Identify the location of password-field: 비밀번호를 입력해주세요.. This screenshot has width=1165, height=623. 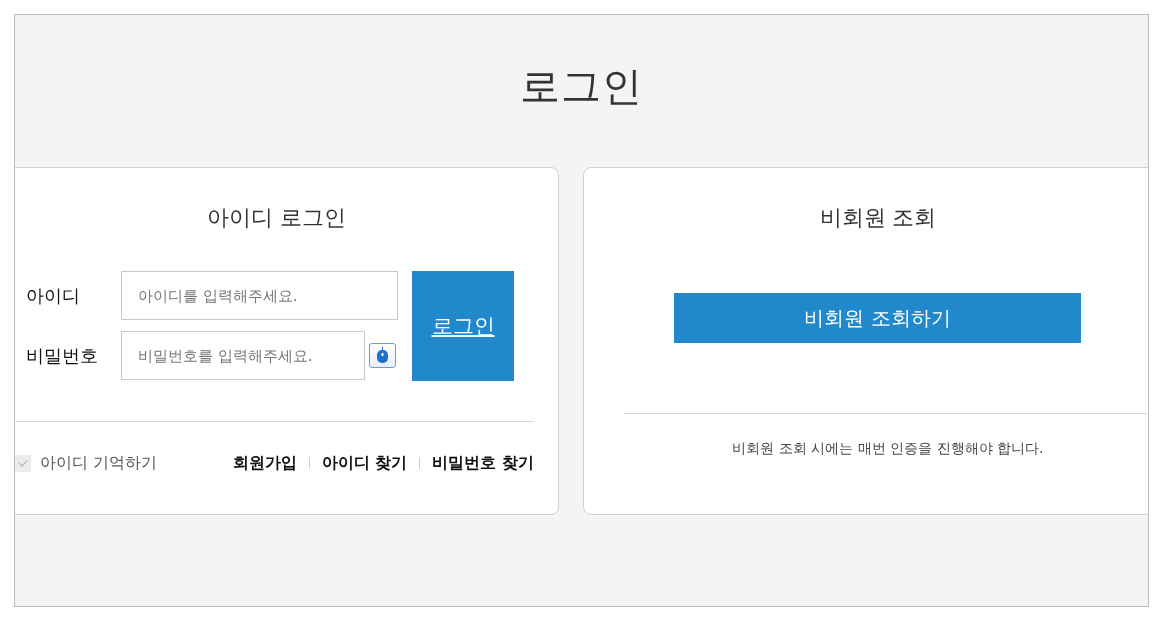
(243, 355).